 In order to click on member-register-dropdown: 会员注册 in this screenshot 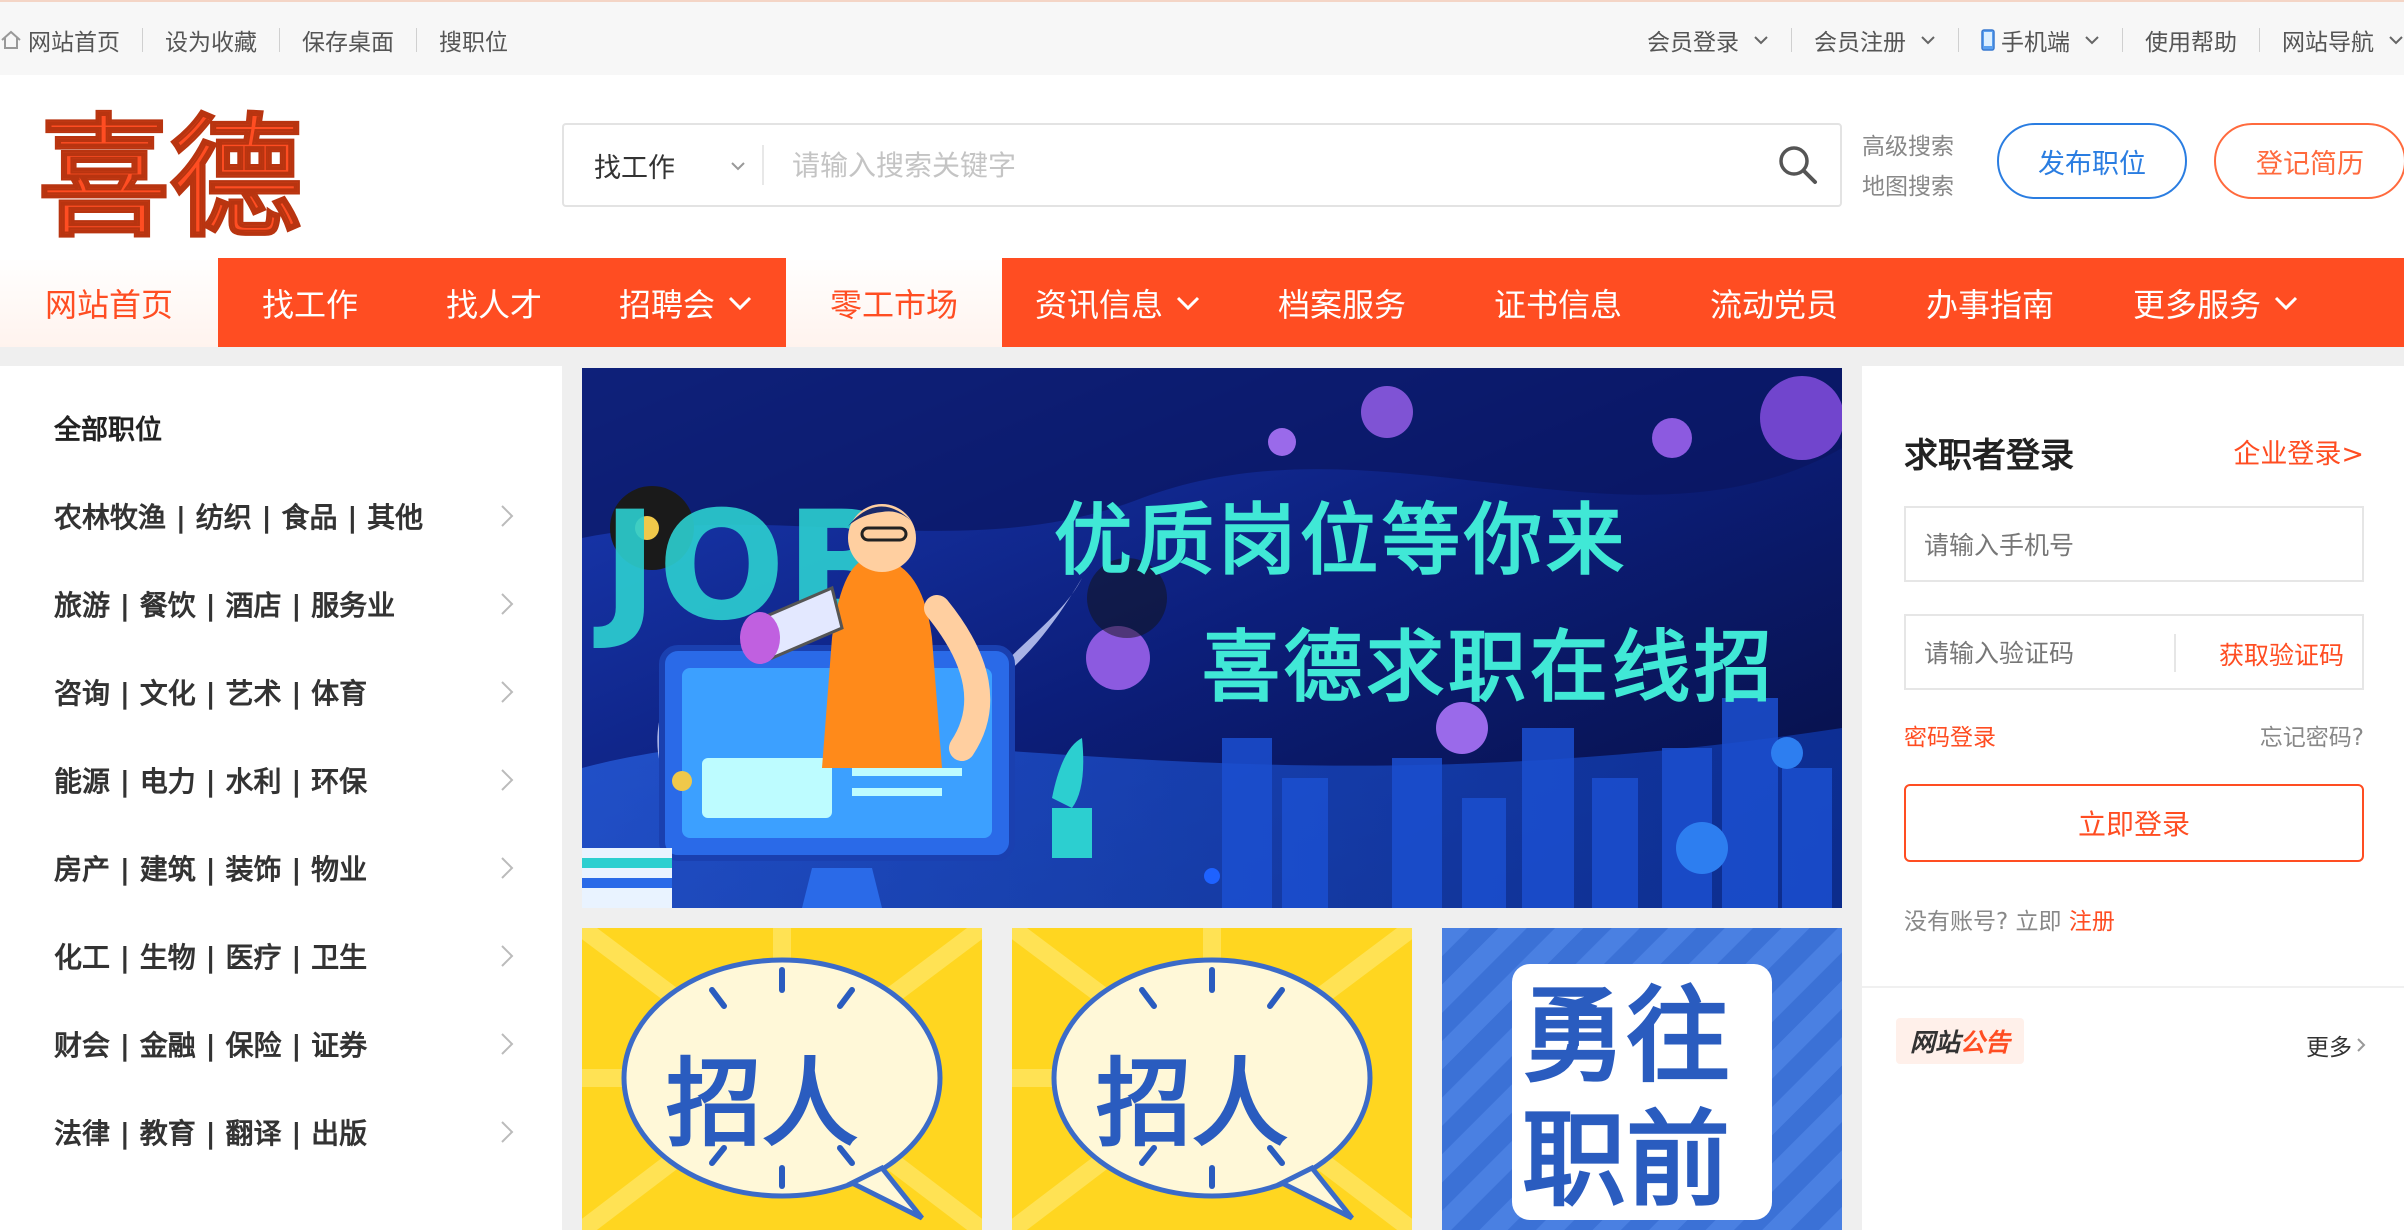, I will do `click(1875, 40)`.